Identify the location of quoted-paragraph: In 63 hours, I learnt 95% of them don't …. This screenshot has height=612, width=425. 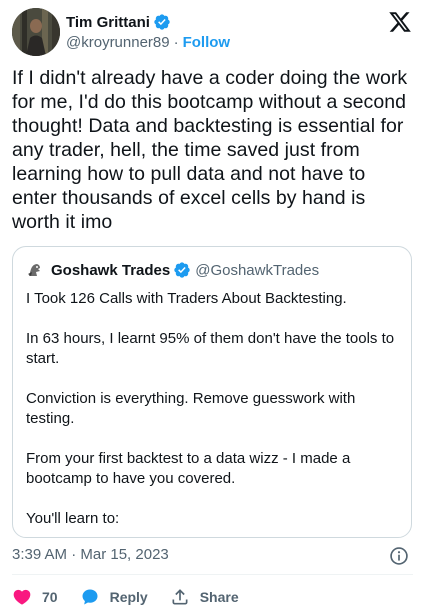
(212, 348).